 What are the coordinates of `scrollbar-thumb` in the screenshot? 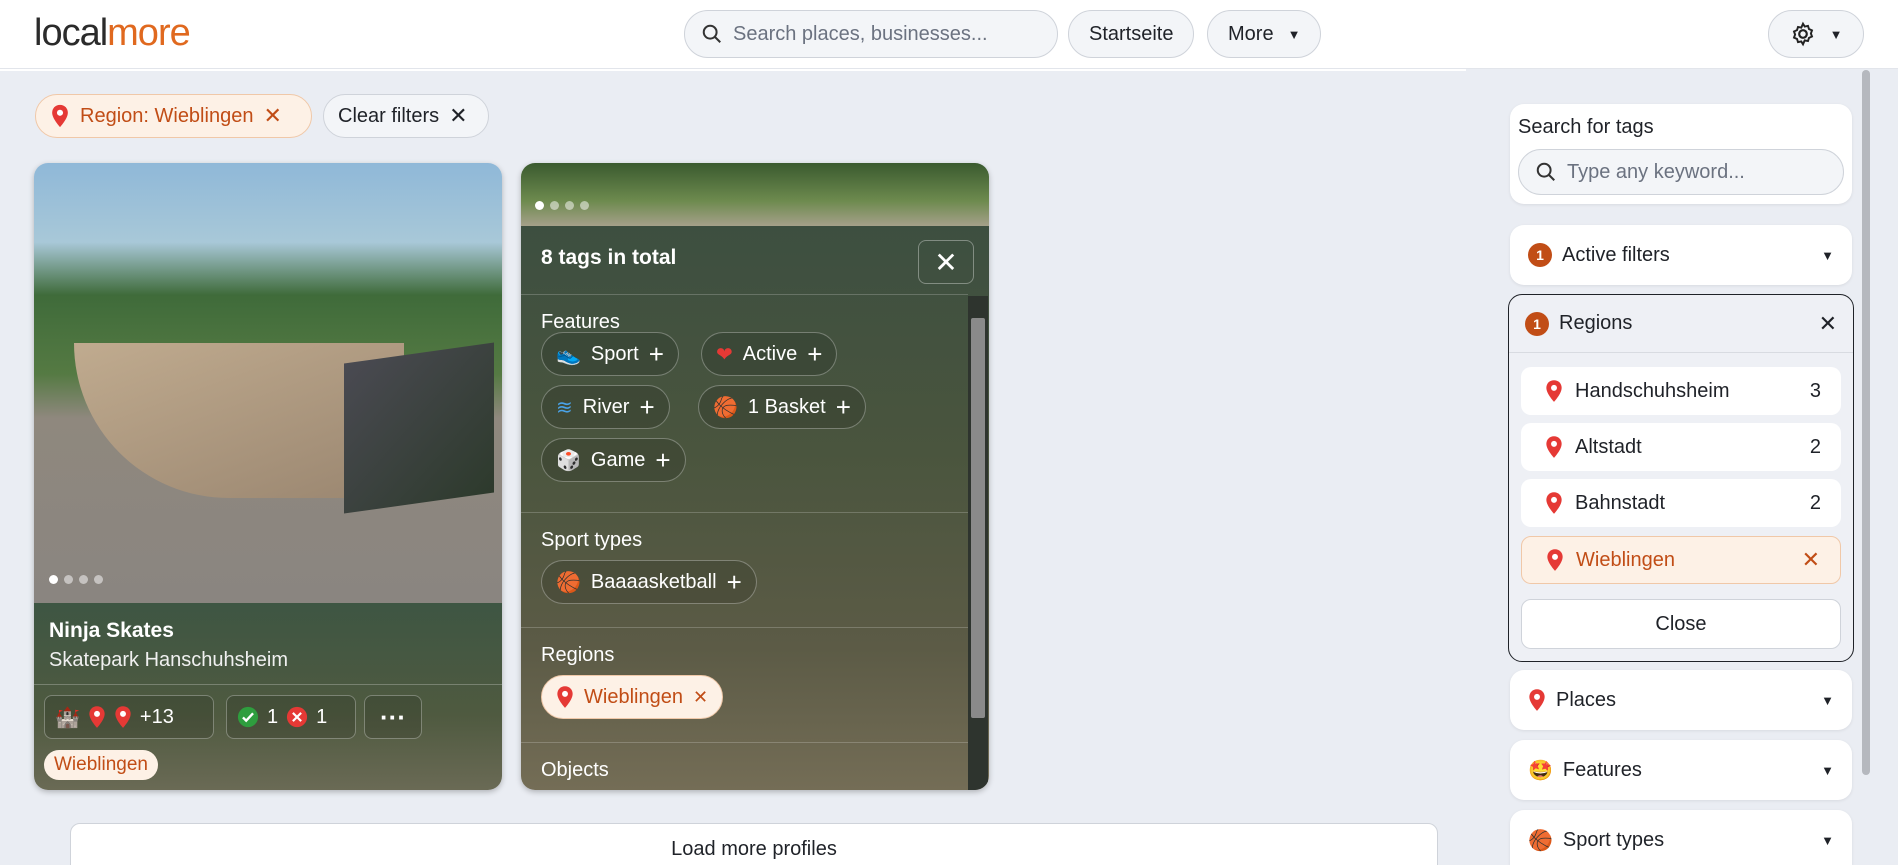 It's located at (978, 518).